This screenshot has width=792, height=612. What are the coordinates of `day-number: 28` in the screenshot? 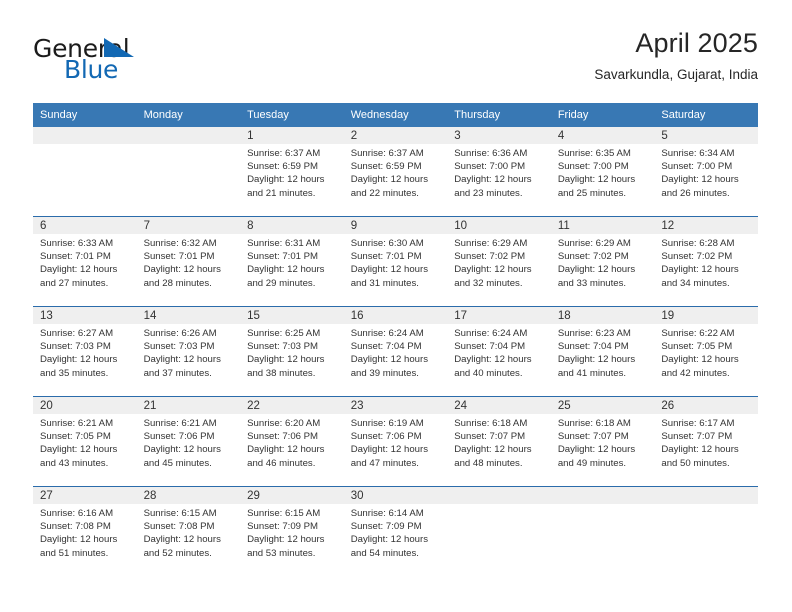 It's located at (188, 495).